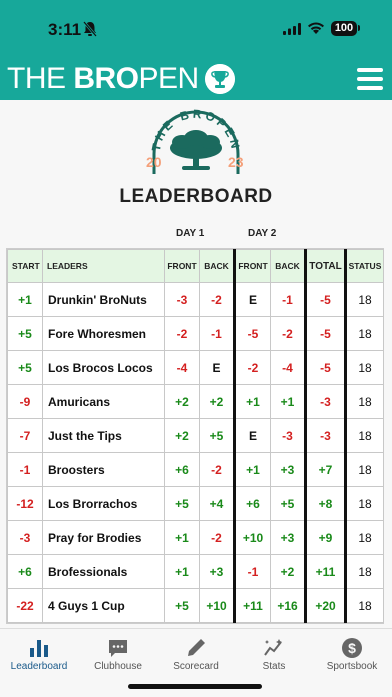 This screenshot has width=392, height=697. I want to click on menu-button, so click(370, 79).